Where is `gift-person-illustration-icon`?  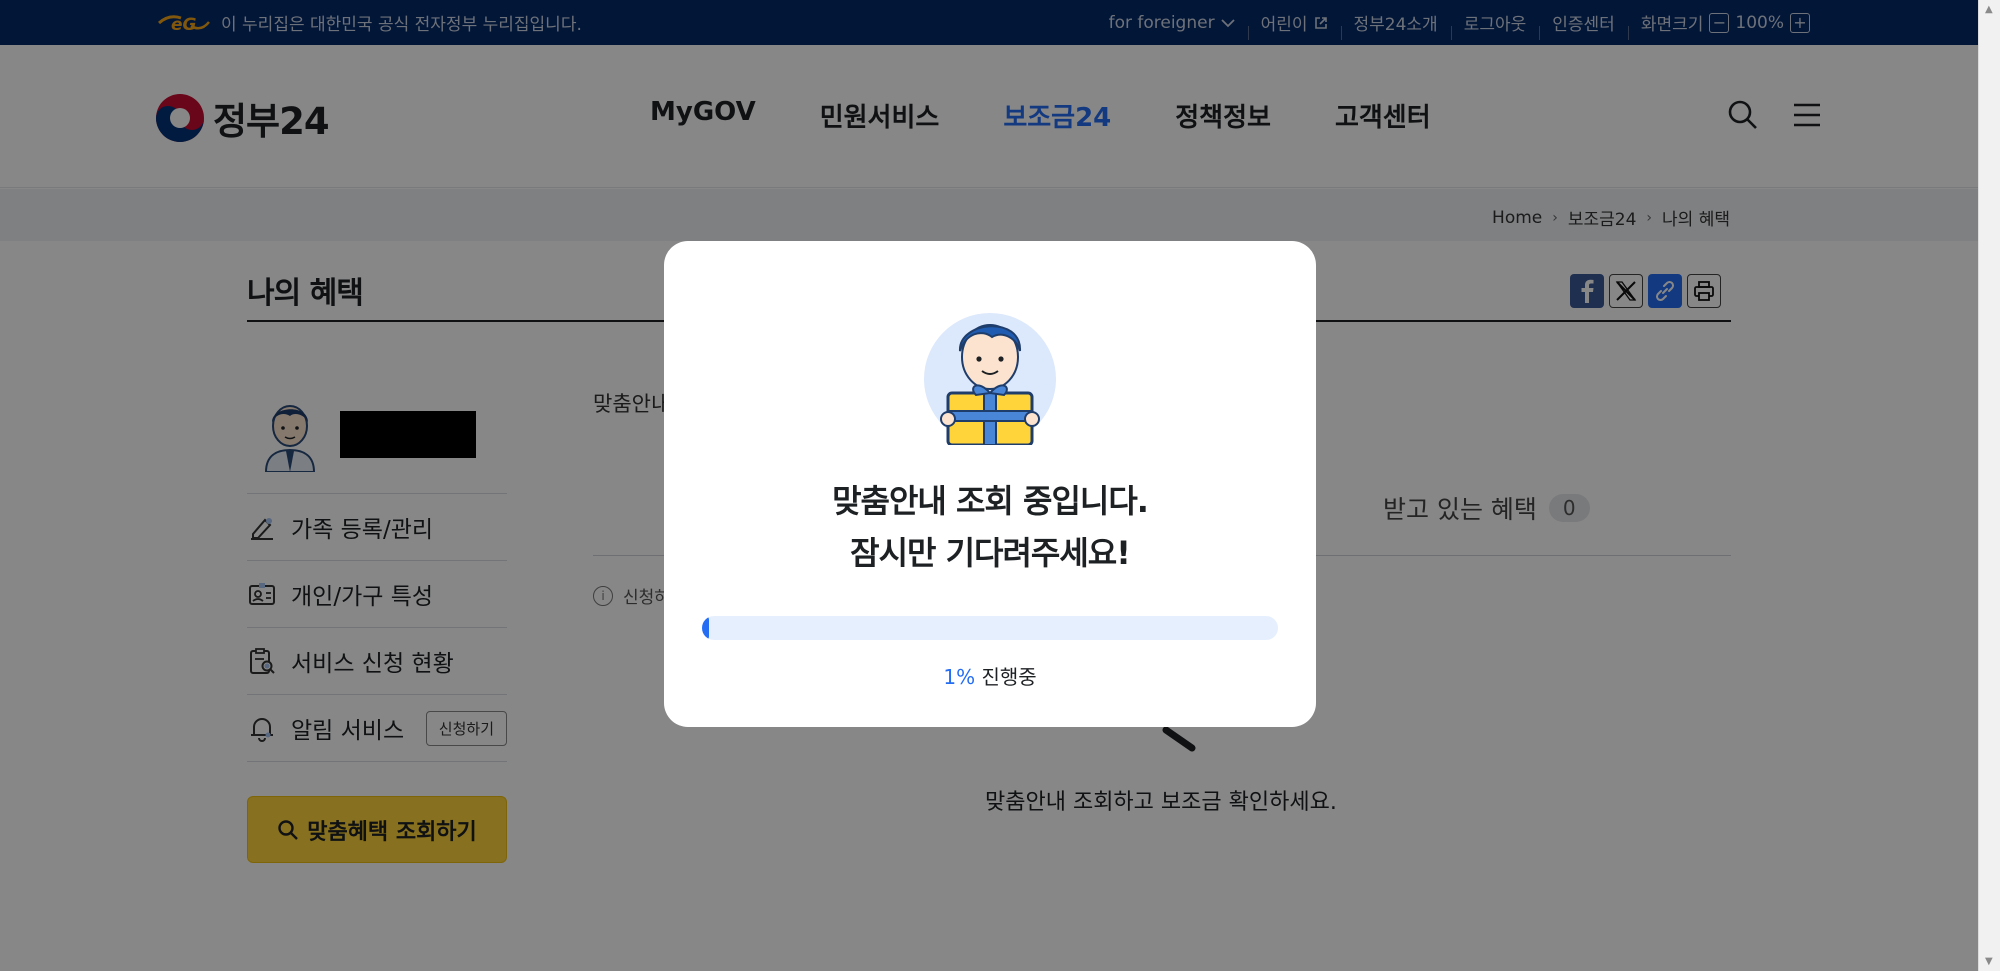 gift-person-illustration-icon is located at coordinates (990, 379).